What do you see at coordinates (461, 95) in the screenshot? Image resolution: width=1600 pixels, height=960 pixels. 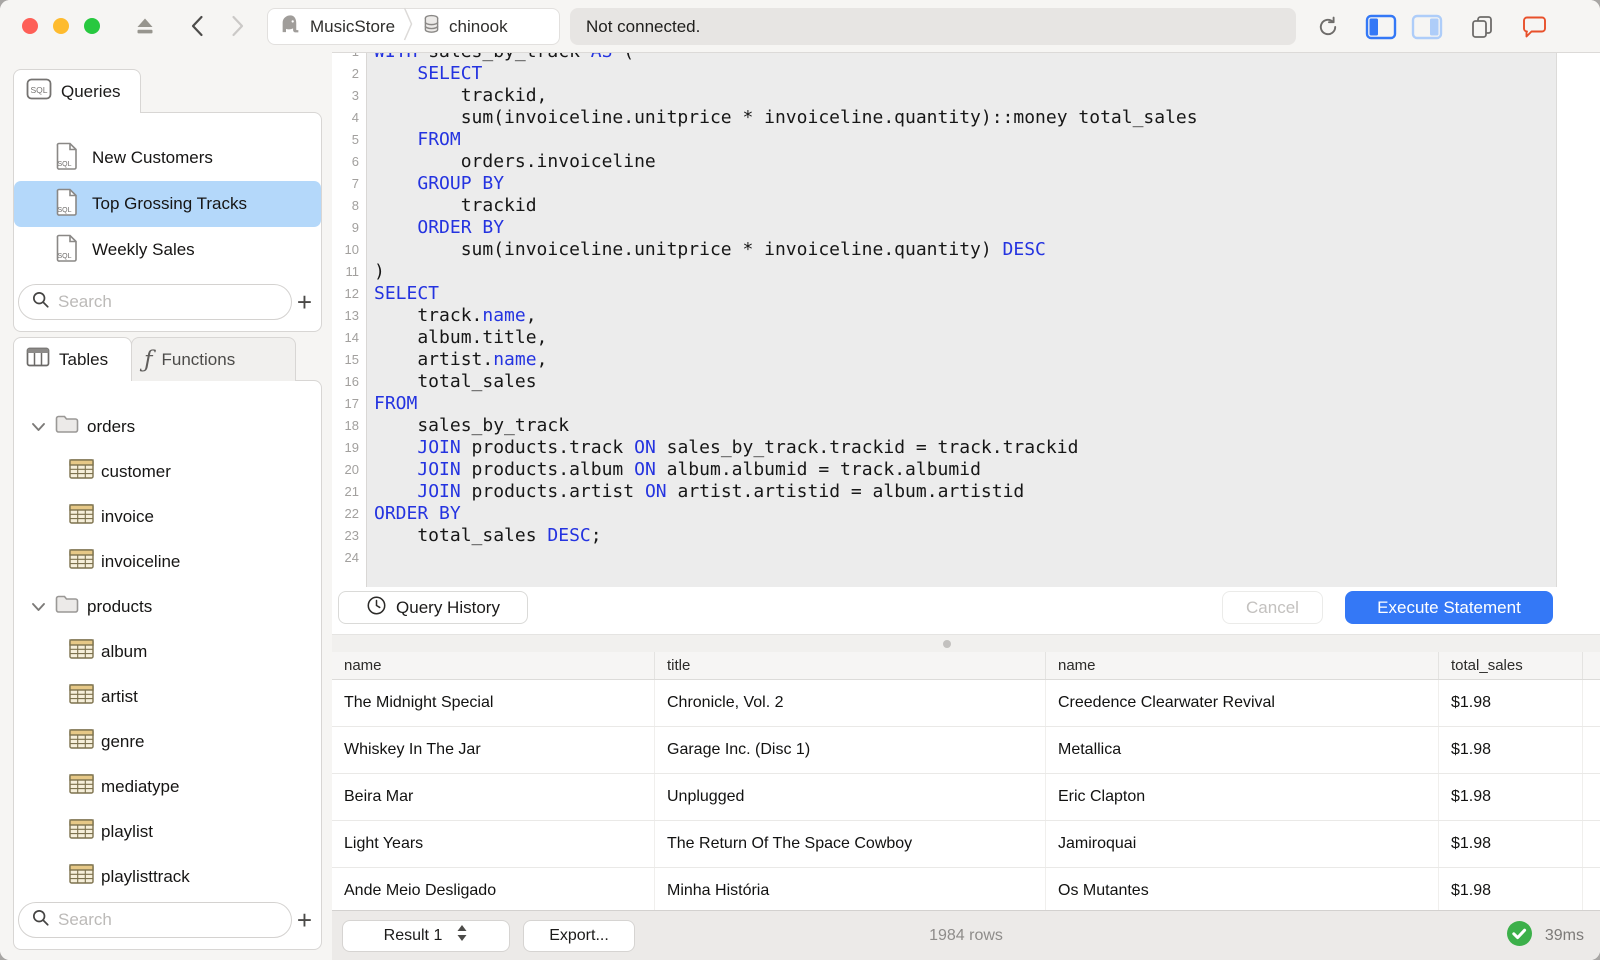 I see `code-line: trackid,` at bounding box center [461, 95].